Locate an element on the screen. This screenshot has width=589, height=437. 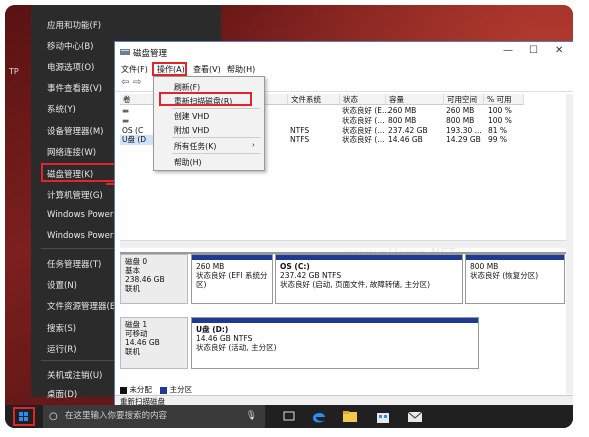
winx-item-power: 电源选项(O) is located at coordinates (70, 67).